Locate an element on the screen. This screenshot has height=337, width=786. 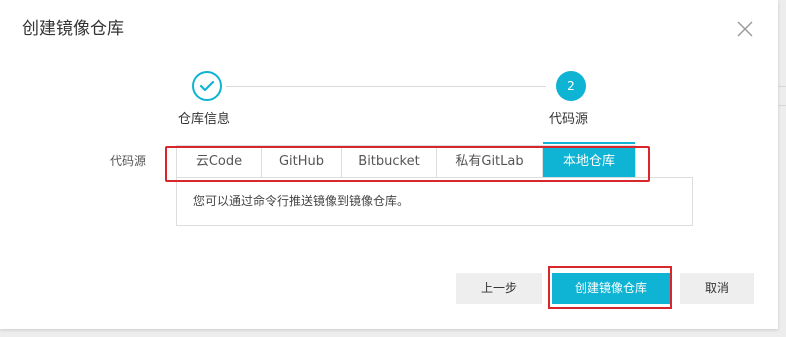
step-2-label: 代码源 is located at coordinates (569, 119).